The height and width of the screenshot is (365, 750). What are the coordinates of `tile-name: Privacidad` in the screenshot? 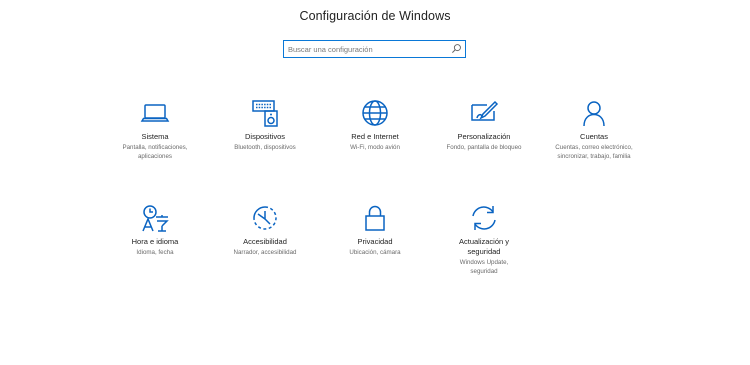 It's located at (375, 241).